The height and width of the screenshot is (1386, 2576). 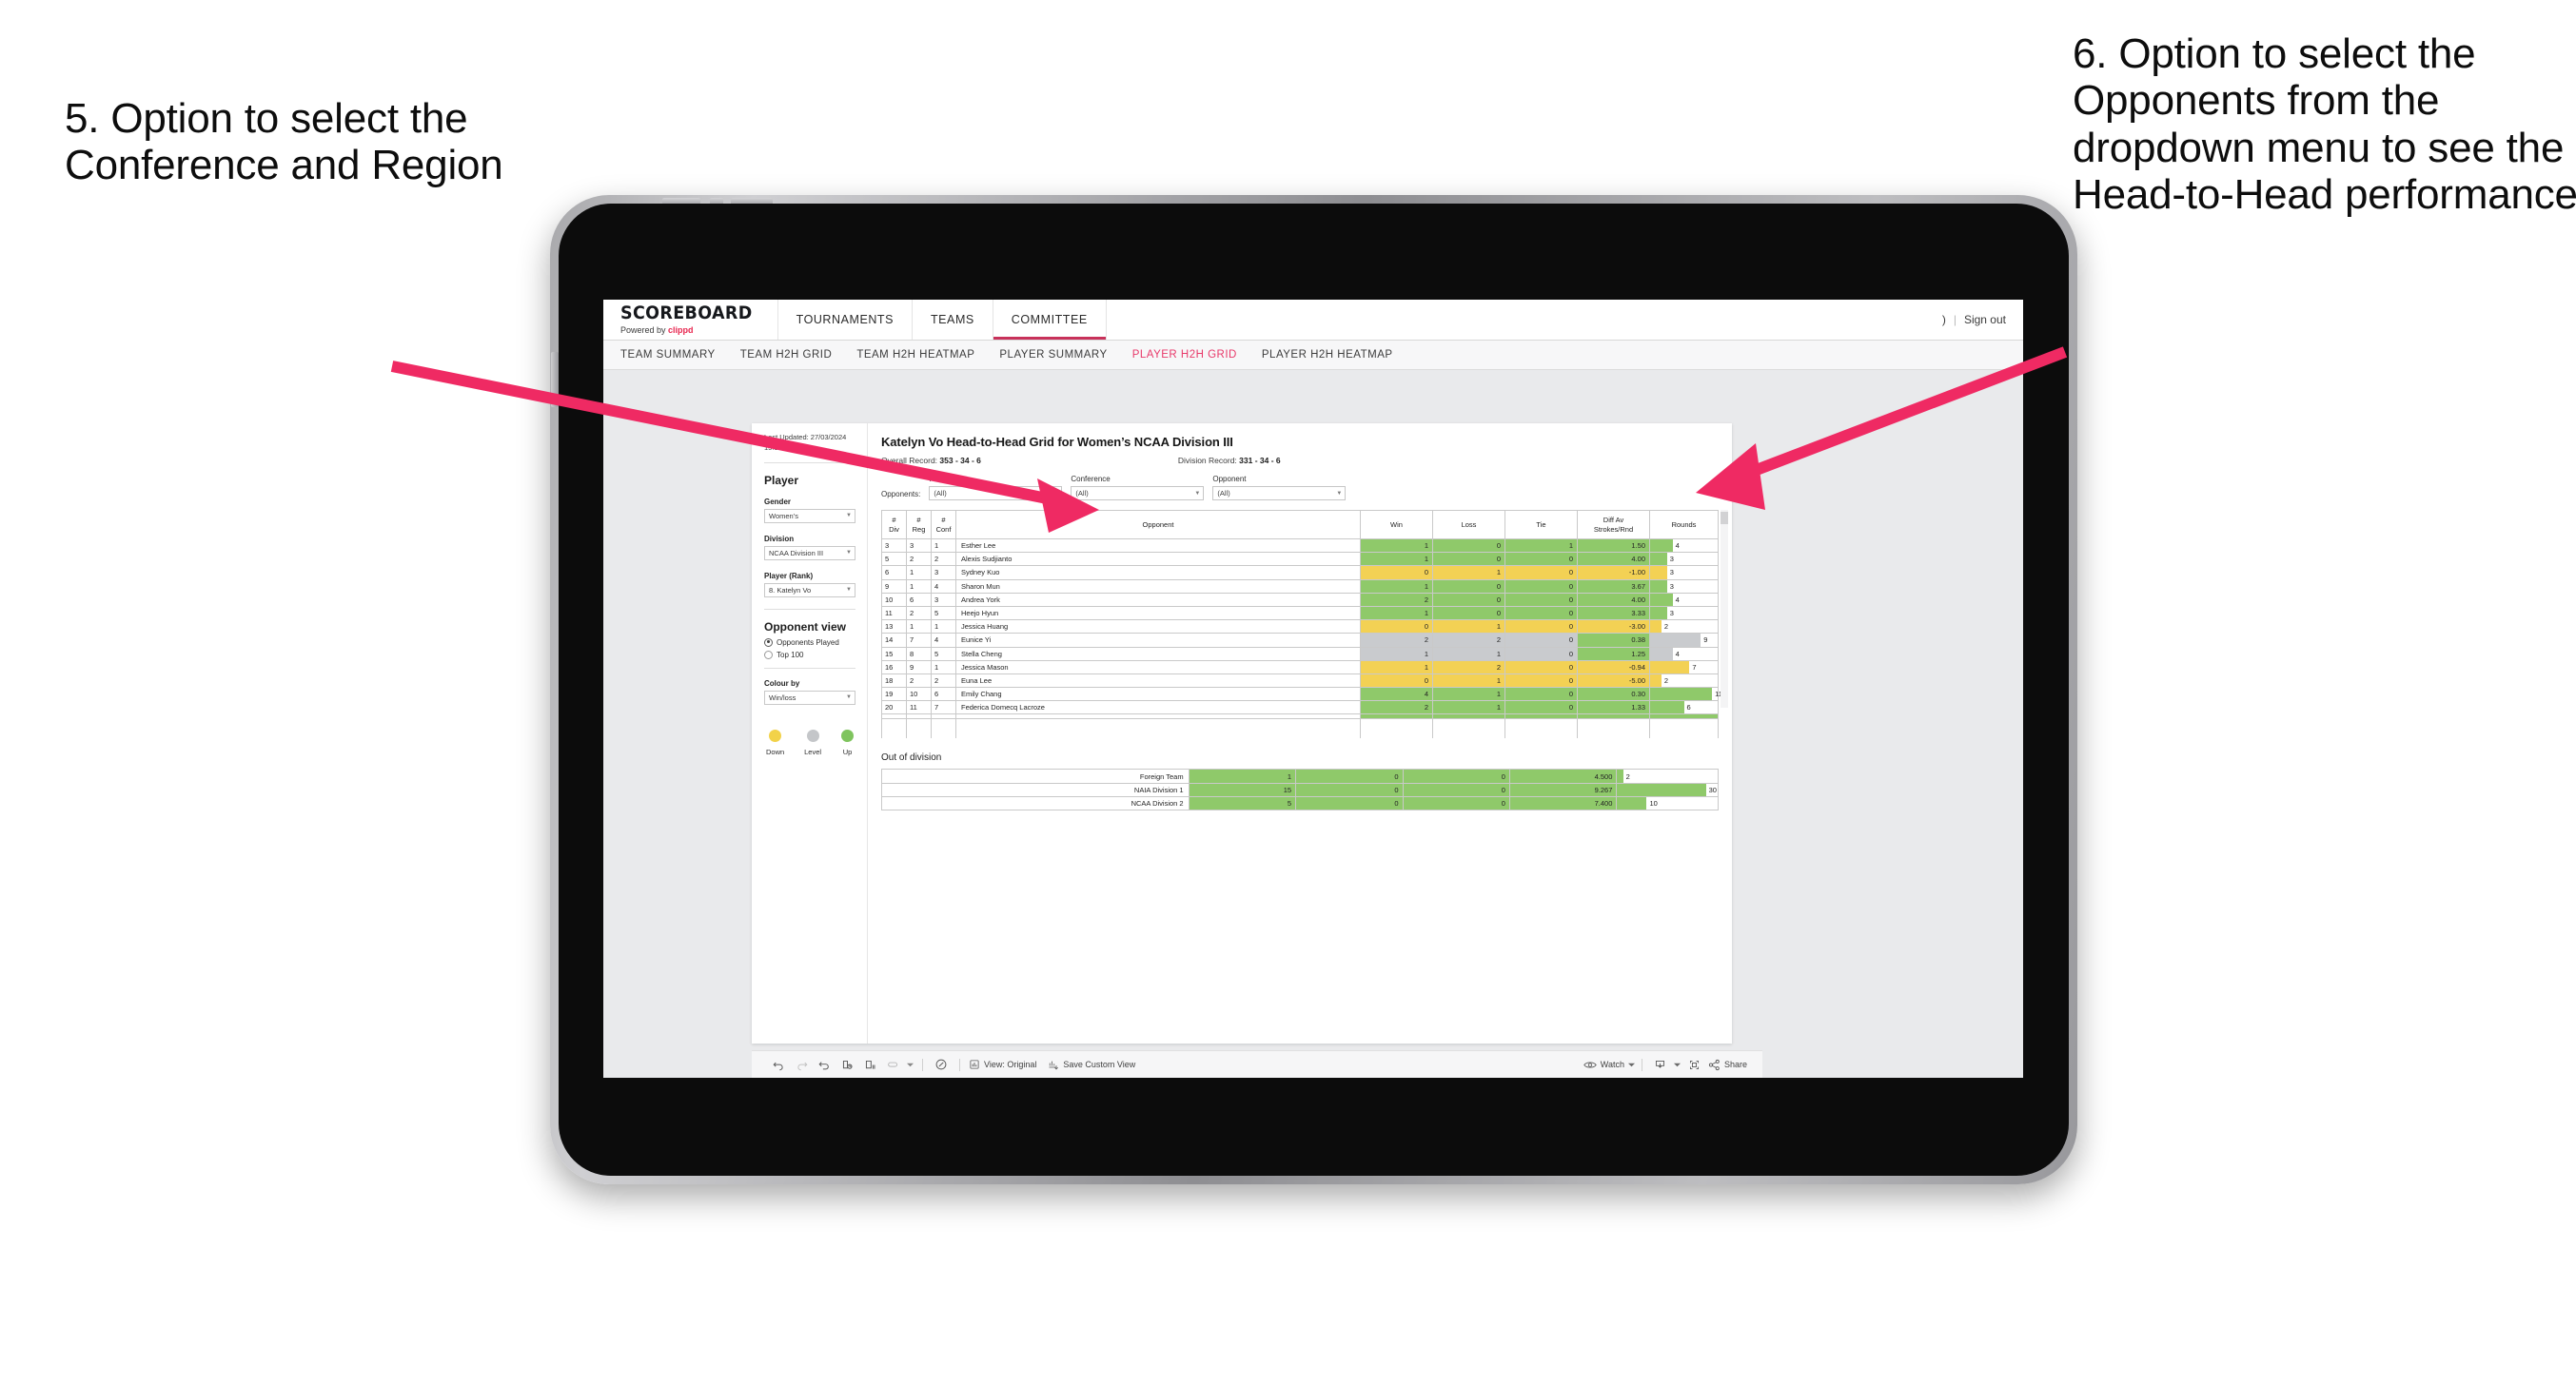 What do you see at coordinates (1242, 803) in the screenshot?
I see `cell-win: 5` at bounding box center [1242, 803].